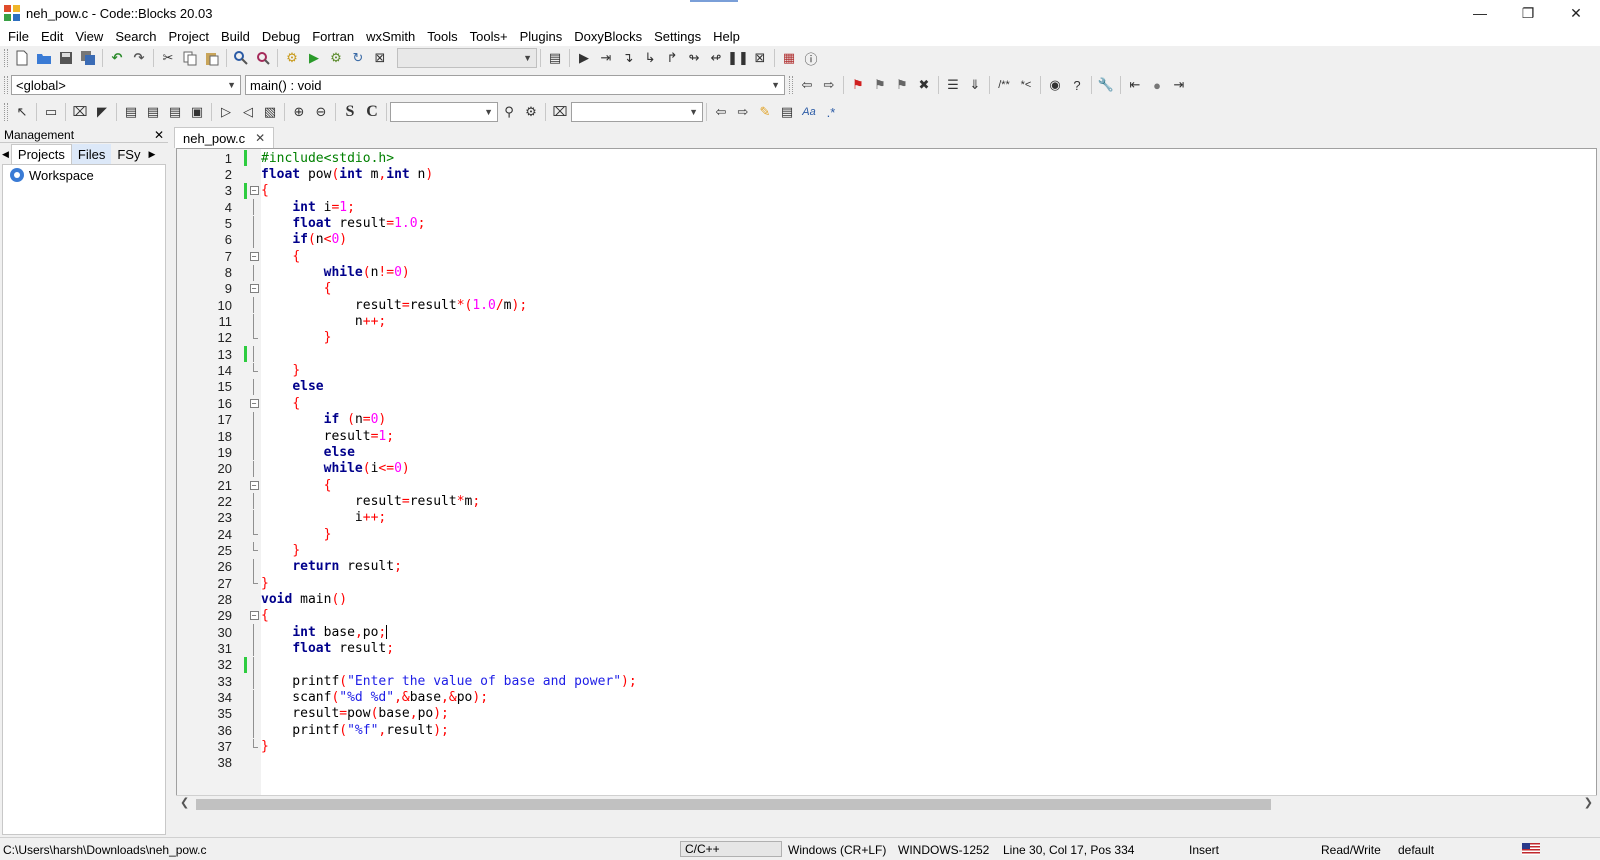 Image resolution: width=1600 pixels, height=860 pixels. What do you see at coordinates (531, 112) in the screenshot?
I see `search-options-button: ⚙` at bounding box center [531, 112].